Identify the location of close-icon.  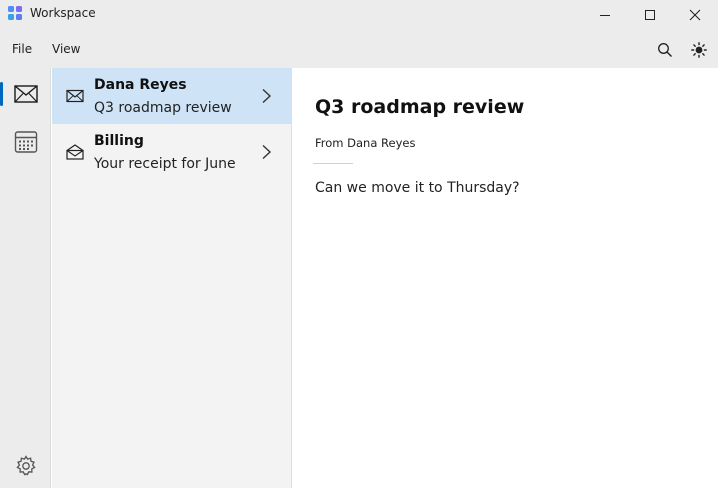
(695, 15).